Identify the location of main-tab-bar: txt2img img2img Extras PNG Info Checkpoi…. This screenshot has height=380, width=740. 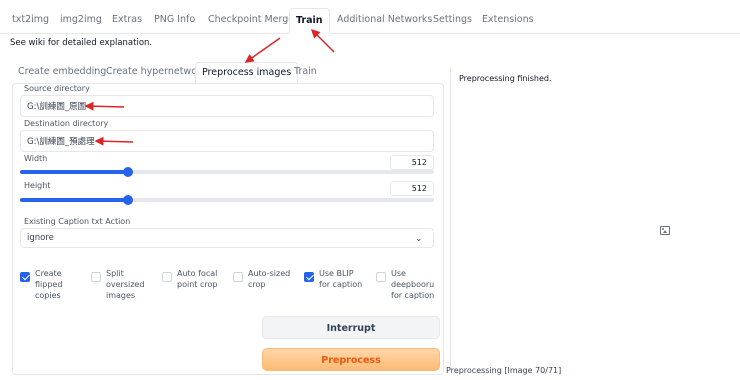
(370, 21).